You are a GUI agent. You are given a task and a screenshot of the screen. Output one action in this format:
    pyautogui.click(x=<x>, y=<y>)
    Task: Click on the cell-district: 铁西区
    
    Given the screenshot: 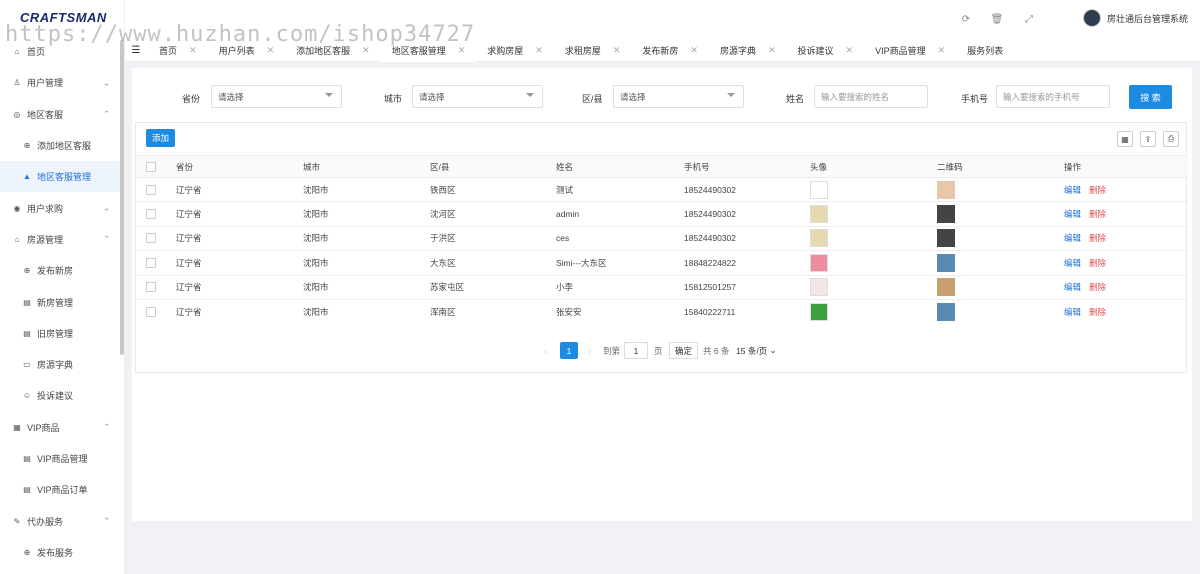 What is the action you would take?
    pyautogui.click(x=443, y=189)
    